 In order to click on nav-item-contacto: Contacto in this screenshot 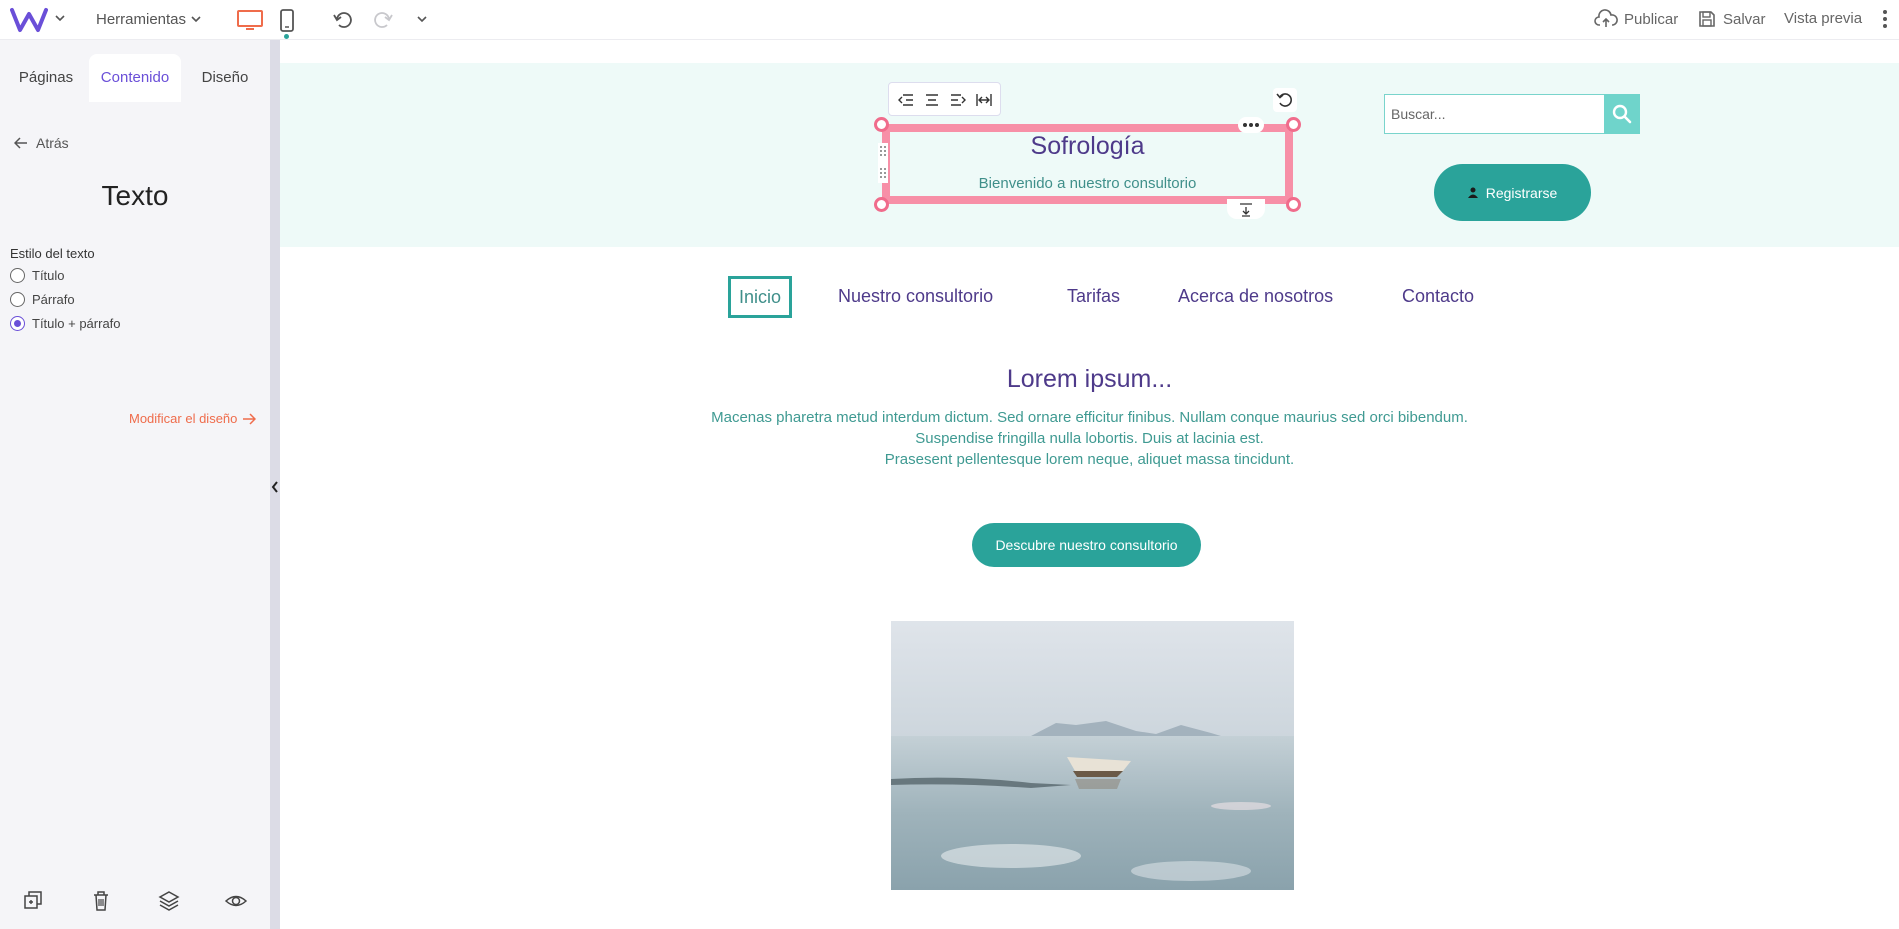, I will do `click(1438, 297)`.